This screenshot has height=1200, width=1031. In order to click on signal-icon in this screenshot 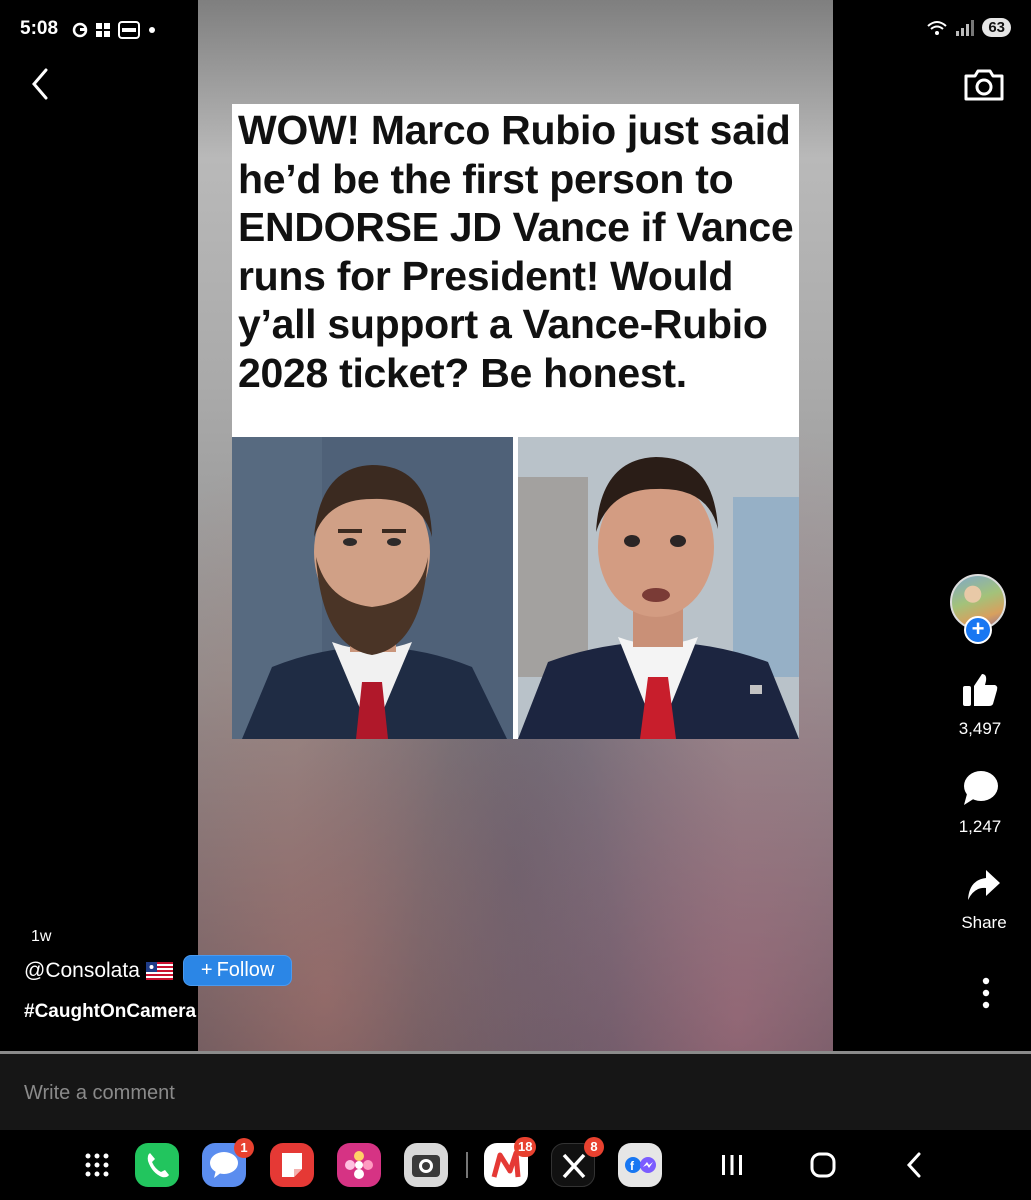, I will do `click(965, 27)`.